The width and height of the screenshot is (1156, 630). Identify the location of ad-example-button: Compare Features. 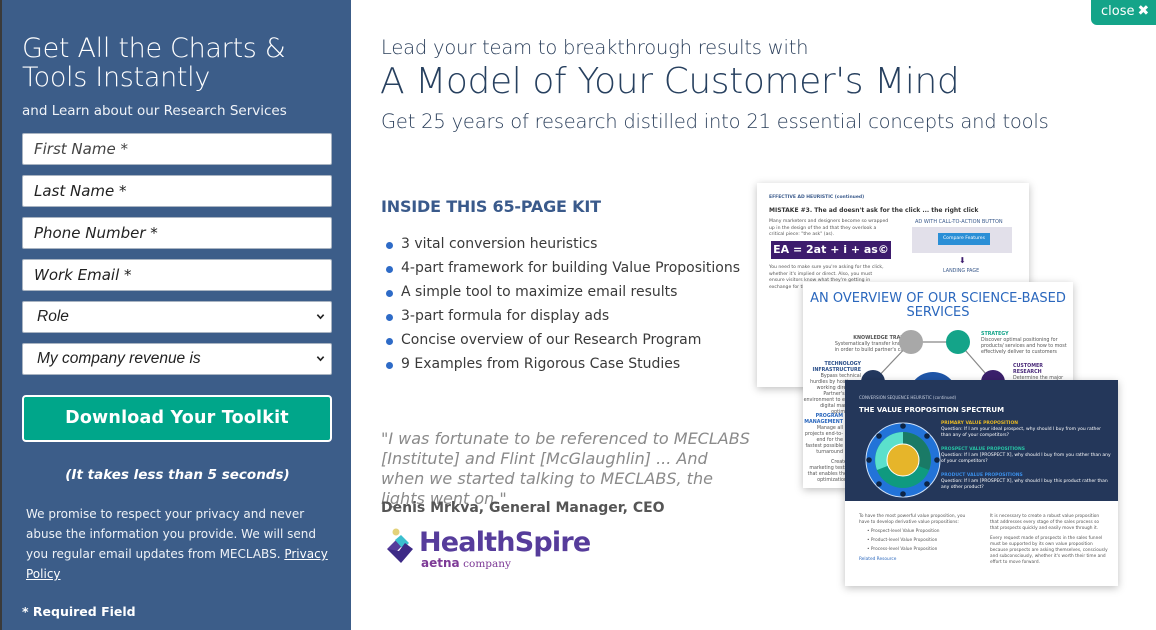
(964, 239).